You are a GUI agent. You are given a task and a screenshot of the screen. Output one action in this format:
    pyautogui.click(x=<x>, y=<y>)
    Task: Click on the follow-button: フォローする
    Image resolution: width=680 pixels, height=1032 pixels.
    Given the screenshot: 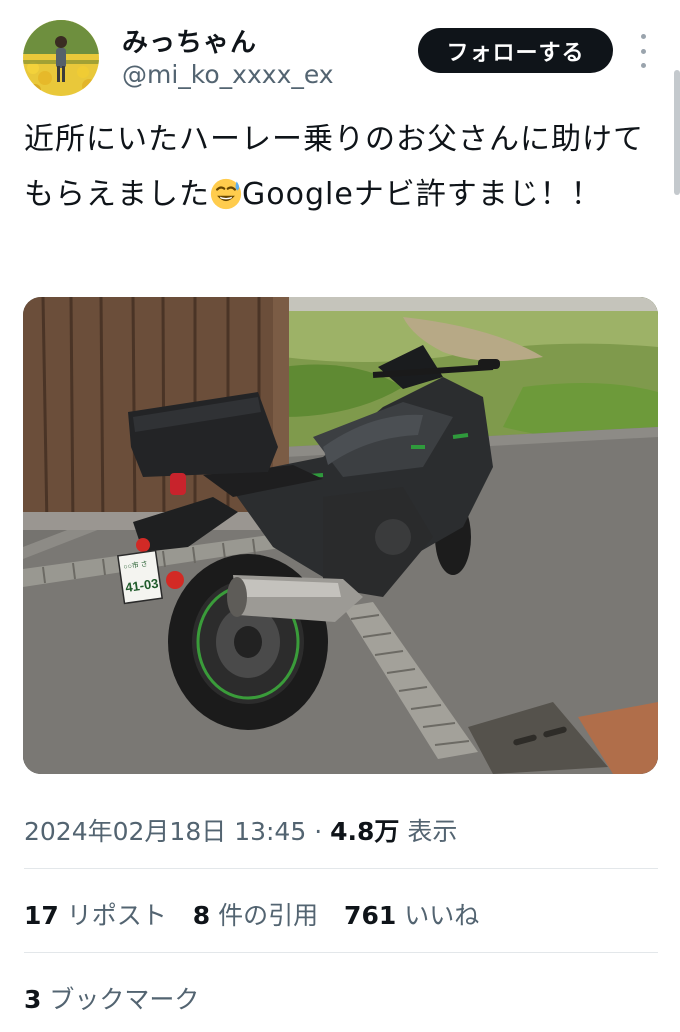 What is the action you would take?
    pyautogui.click(x=515, y=50)
    